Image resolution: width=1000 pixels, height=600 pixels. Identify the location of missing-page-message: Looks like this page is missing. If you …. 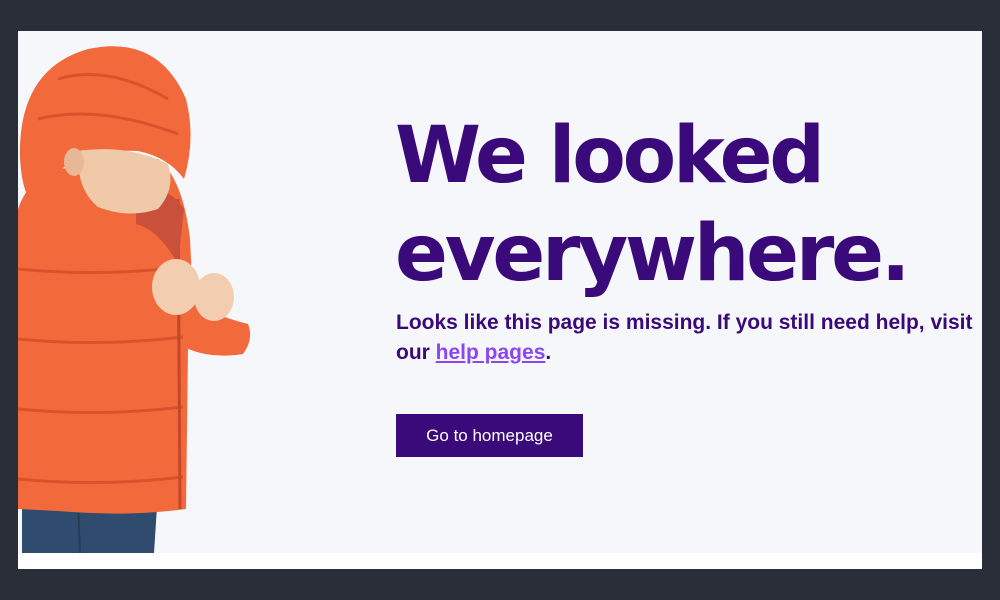
(689, 338).